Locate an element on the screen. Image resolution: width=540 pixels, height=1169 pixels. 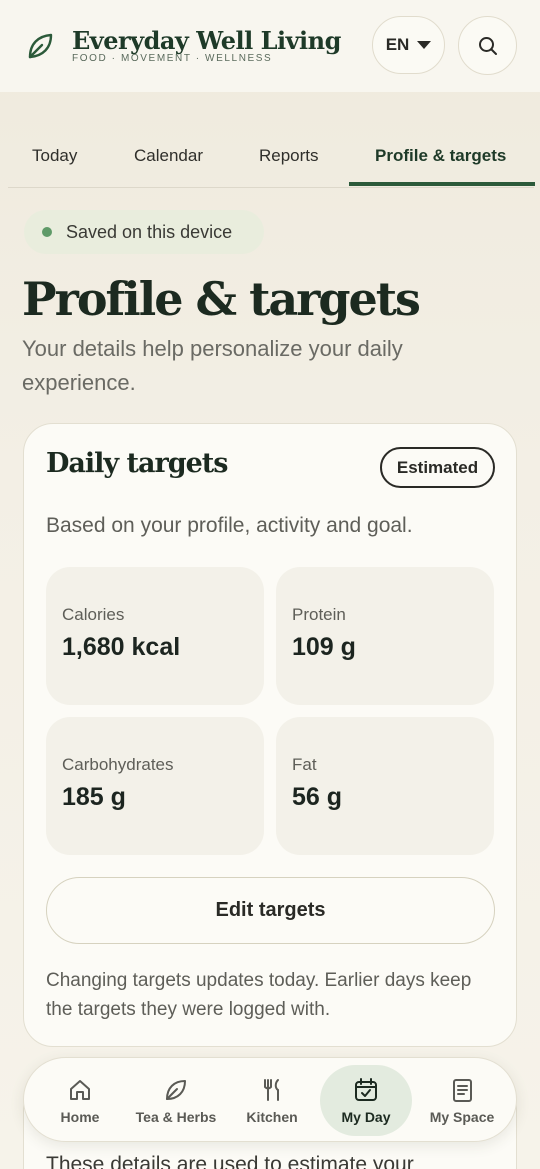
nav-item-my-space: My Space is located at coordinates (462, 1100).